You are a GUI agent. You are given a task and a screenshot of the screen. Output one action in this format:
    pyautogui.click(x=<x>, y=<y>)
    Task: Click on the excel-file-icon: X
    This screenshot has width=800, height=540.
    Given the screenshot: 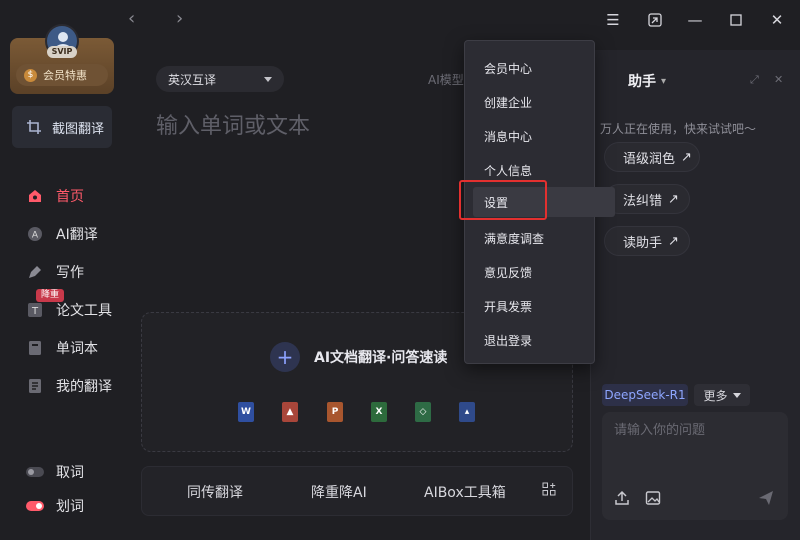 What is the action you would take?
    pyautogui.click(x=379, y=412)
    